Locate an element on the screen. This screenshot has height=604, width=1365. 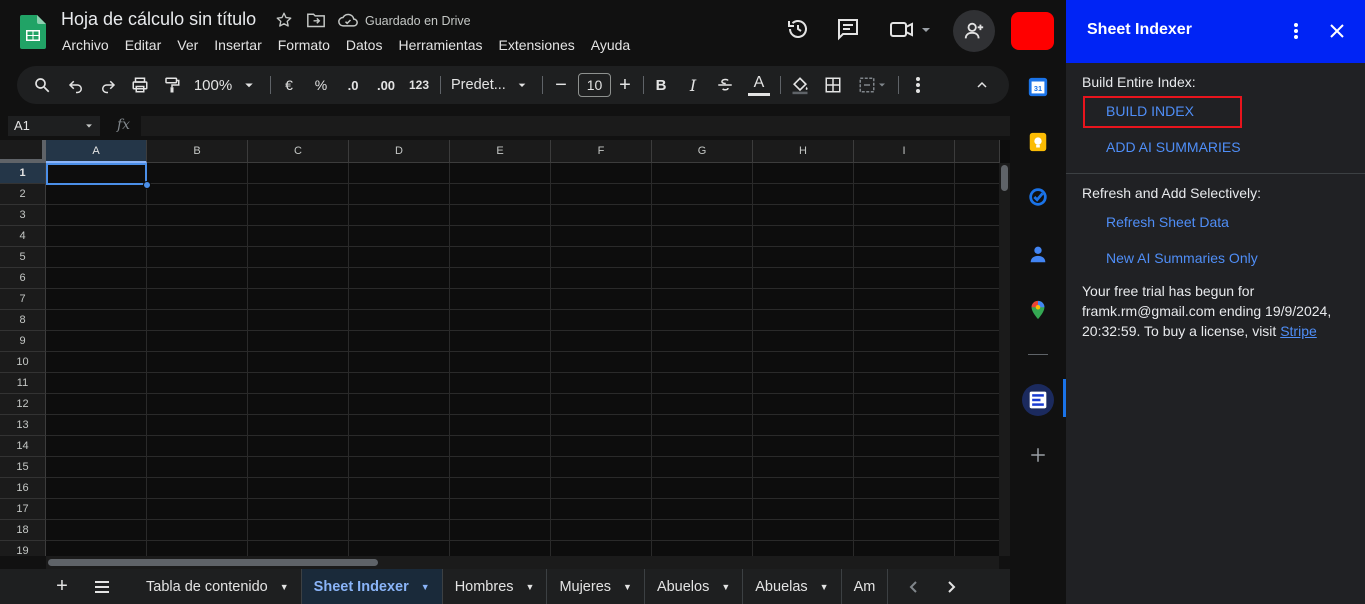
add-sheet-icon: + is located at coordinates (62, 586).